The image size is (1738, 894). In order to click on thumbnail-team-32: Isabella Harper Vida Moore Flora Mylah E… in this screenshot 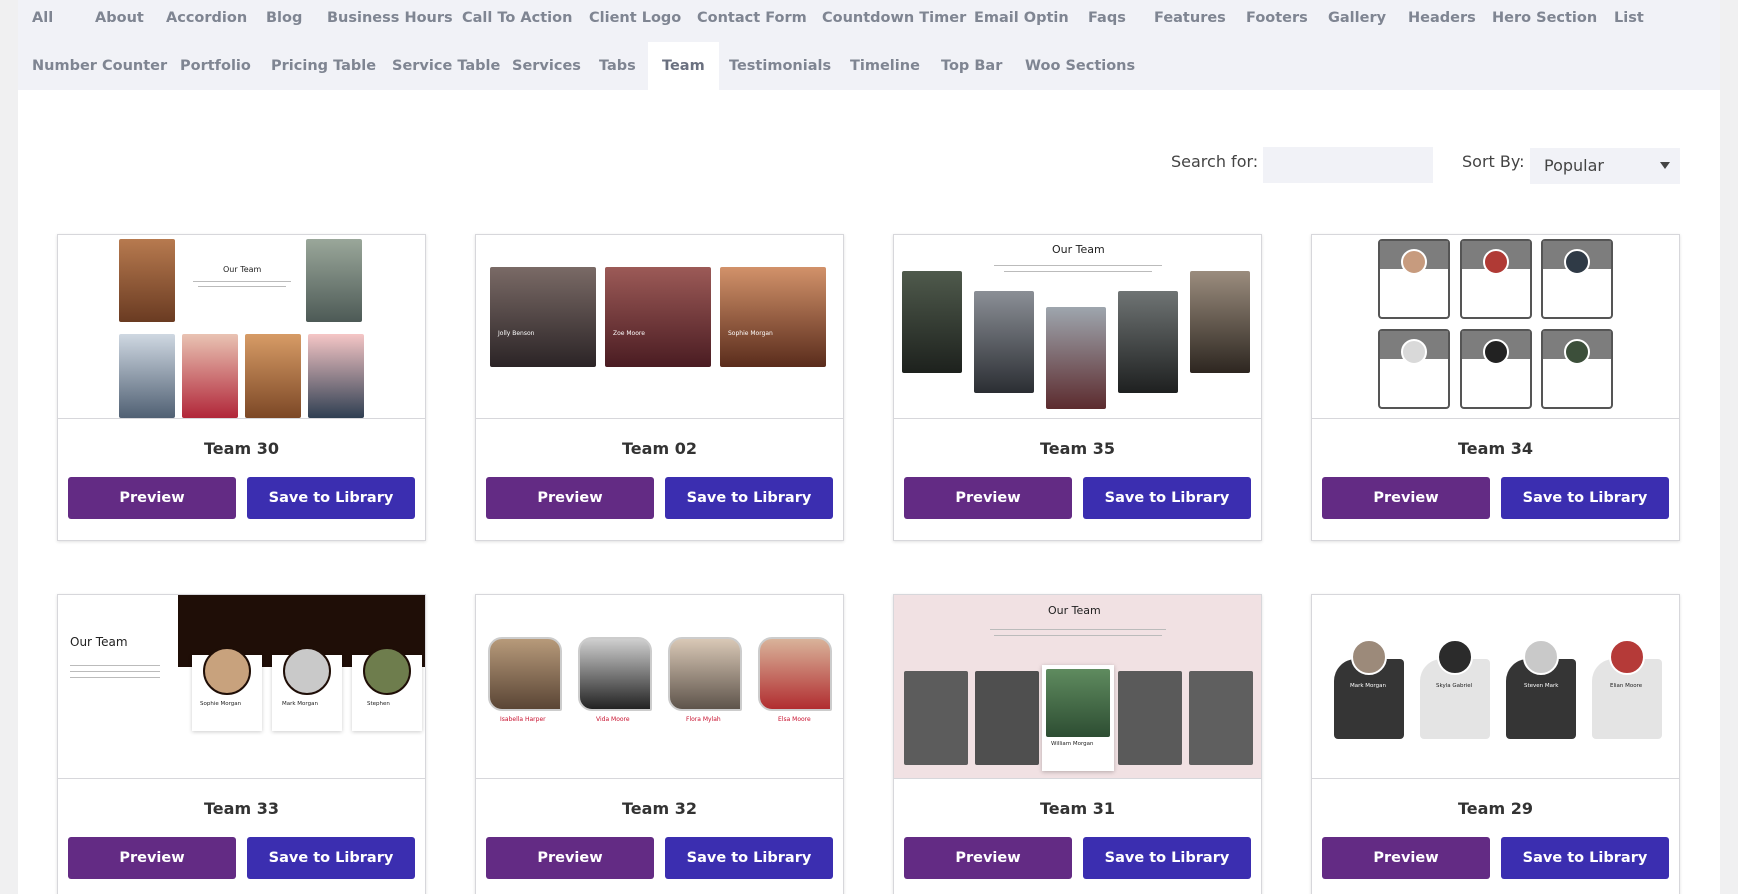, I will do `click(659, 687)`.